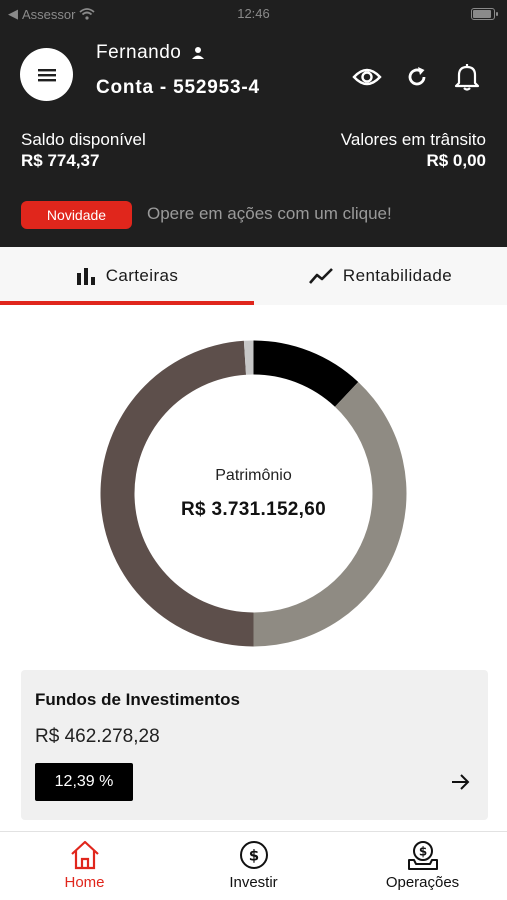 The width and height of the screenshot is (507, 900). Describe the element at coordinates (253, 882) in the screenshot. I see `nav-investir-label: Investir` at that location.